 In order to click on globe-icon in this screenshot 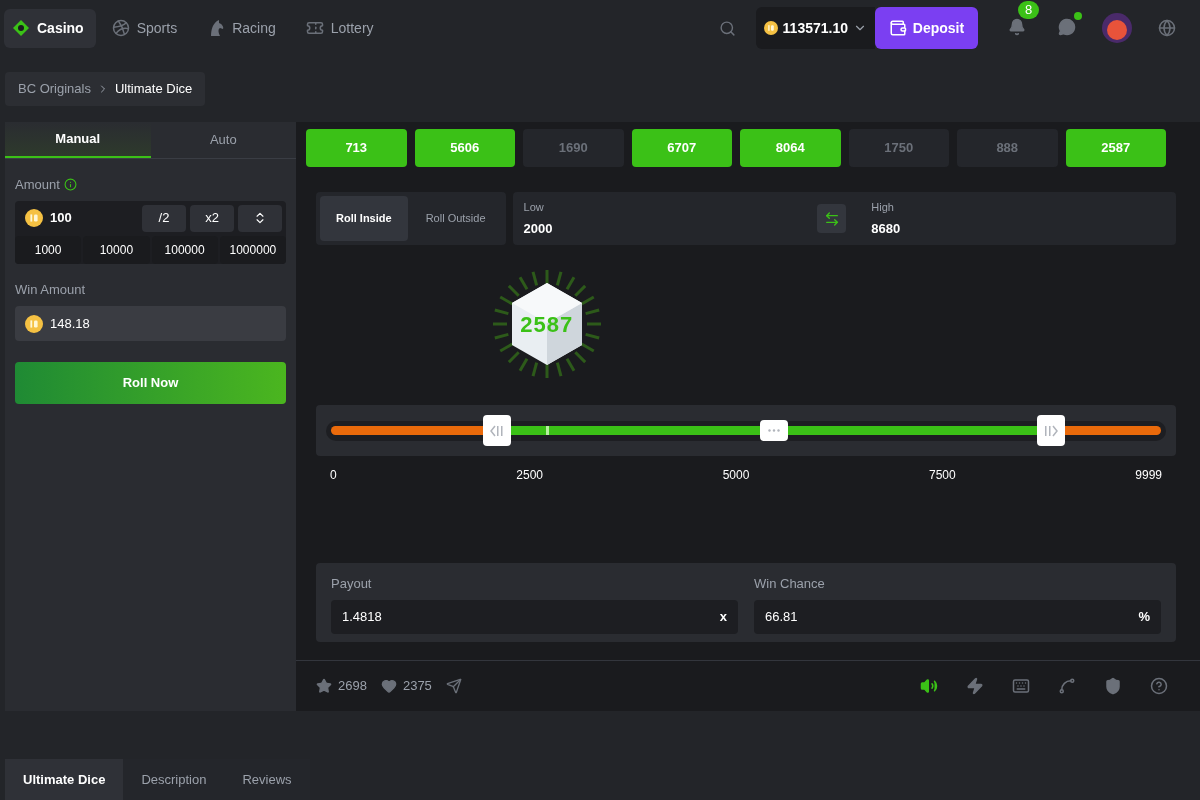, I will do `click(1167, 28)`.